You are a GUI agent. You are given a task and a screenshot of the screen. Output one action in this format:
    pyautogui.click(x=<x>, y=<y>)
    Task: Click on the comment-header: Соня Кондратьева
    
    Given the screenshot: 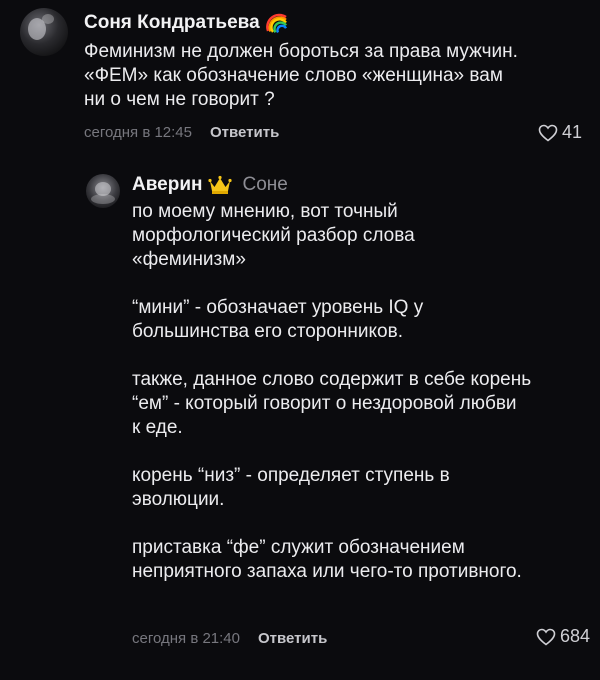 What is the action you would take?
    pyautogui.click(x=186, y=23)
    